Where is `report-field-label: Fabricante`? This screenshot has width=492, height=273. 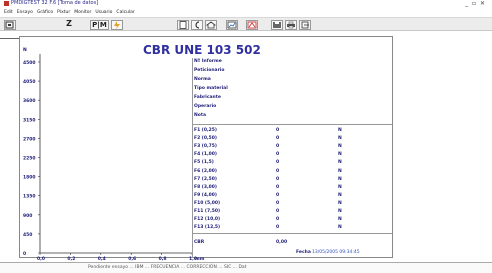 report-field-label: Fabricante is located at coordinates (207, 97).